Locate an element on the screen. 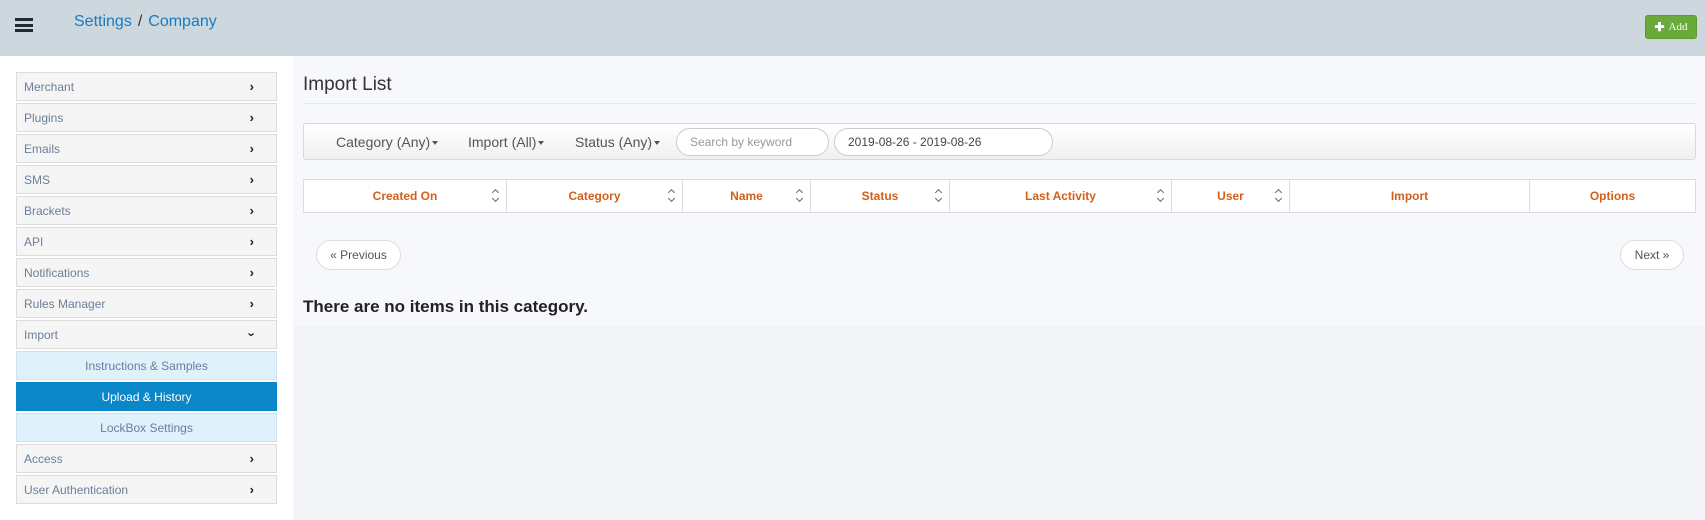 The image size is (1705, 520). breadcrumb-company: Company is located at coordinates (182, 21).